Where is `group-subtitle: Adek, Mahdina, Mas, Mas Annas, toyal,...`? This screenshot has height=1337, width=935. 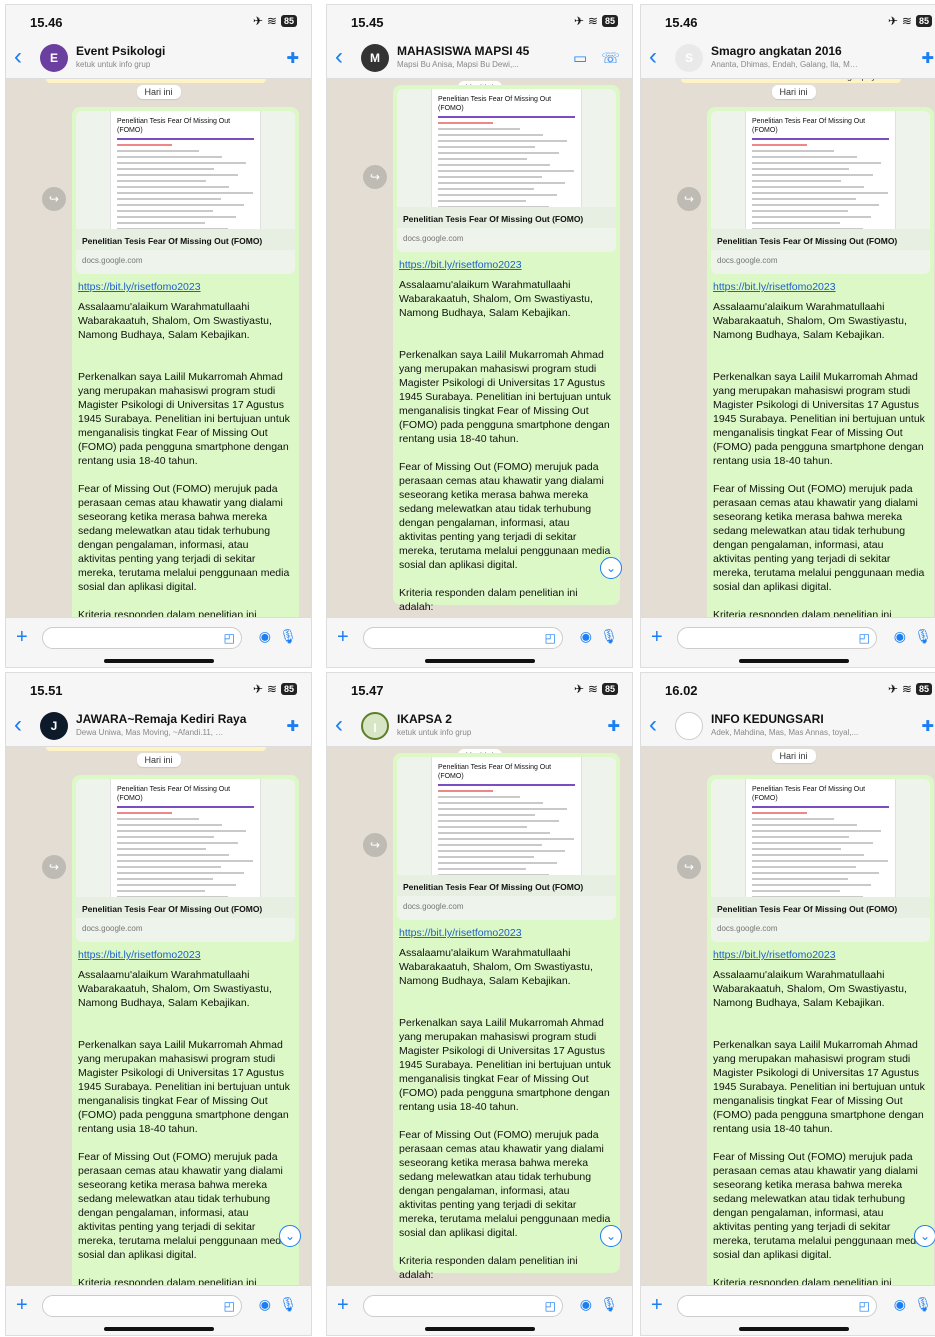 group-subtitle: Adek, Mahdina, Mas, Mas Annas, toyal,... is located at coordinates (786, 732).